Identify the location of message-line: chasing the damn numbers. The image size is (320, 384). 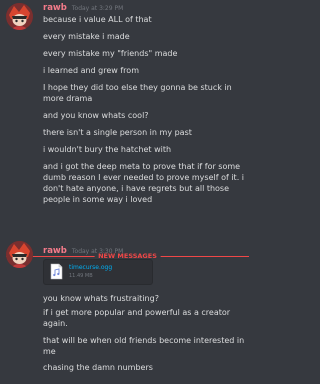
(98, 367).